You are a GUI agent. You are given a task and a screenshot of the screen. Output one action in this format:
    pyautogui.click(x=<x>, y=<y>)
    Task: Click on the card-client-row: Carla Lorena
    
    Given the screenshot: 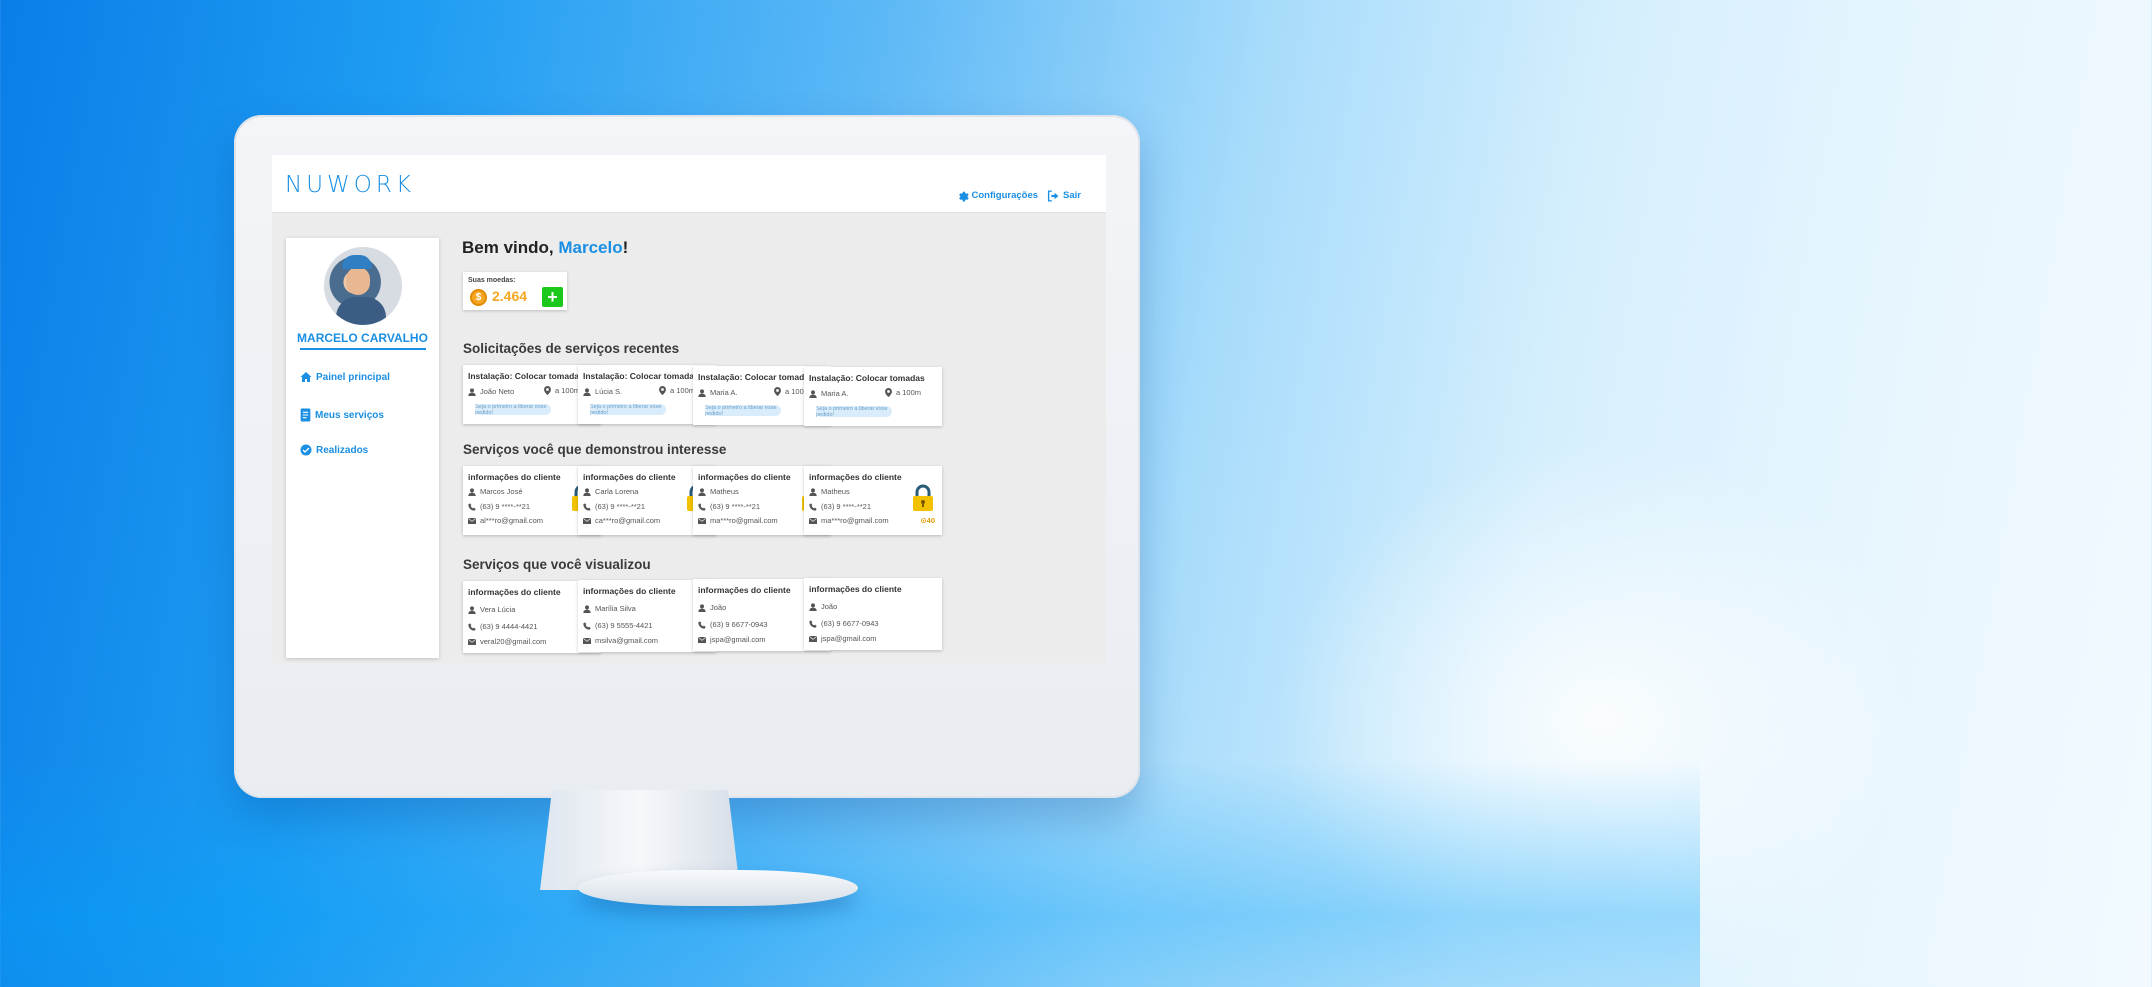 What is the action you would take?
    pyautogui.click(x=610, y=491)
    